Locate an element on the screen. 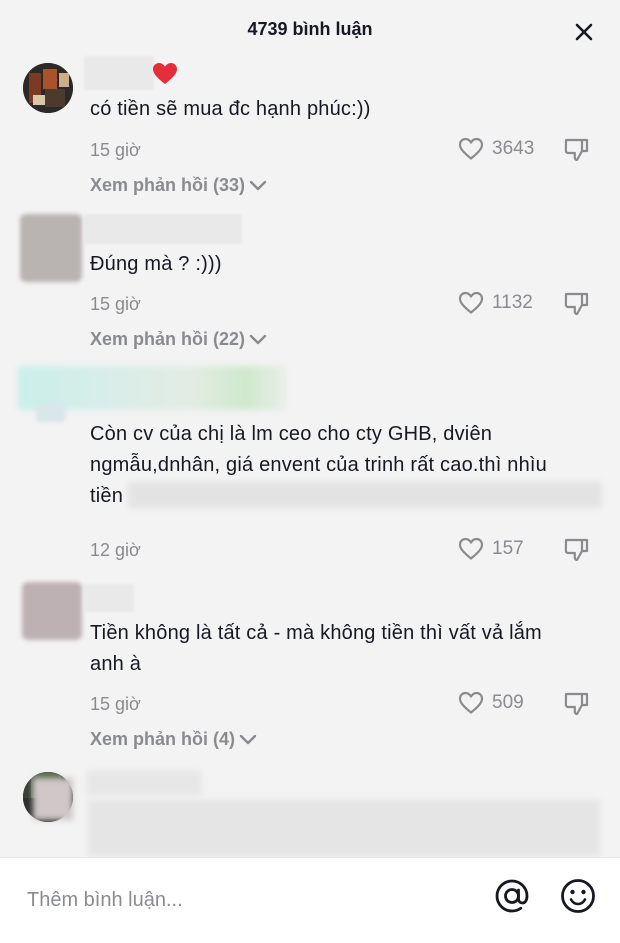  like-button: 509 is located at coordinates (491, 703).